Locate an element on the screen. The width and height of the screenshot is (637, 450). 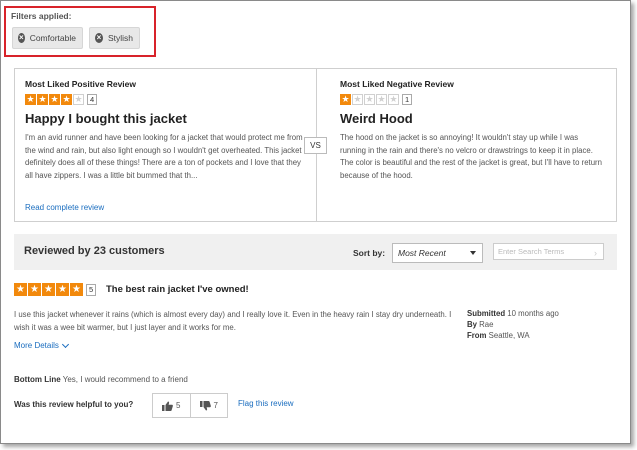
author-location: Seattle, WA is located at coordinates (509, 335).